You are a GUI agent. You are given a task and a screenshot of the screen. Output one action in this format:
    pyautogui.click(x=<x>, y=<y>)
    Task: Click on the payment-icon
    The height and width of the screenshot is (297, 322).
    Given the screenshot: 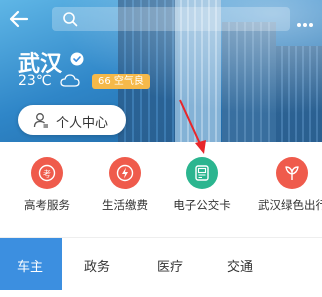 What is the action you would take?
    pyautogui.click(x=125, y=173)
    